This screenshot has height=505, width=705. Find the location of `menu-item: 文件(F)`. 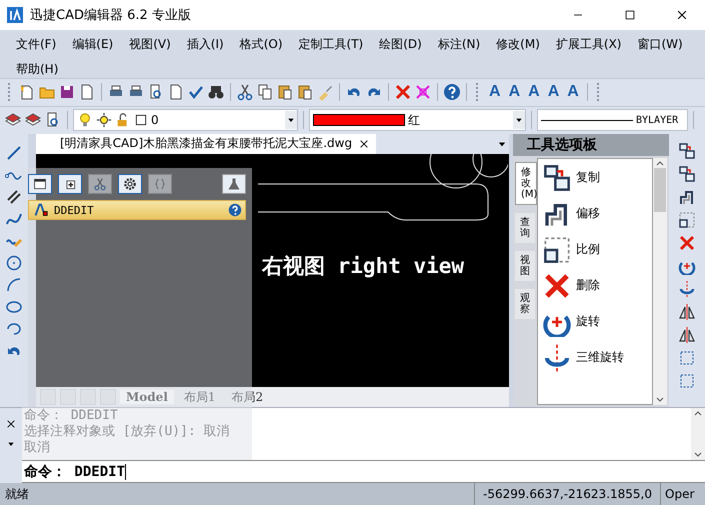

menu-item: 文件(F) is located at coordinates (36, 44).